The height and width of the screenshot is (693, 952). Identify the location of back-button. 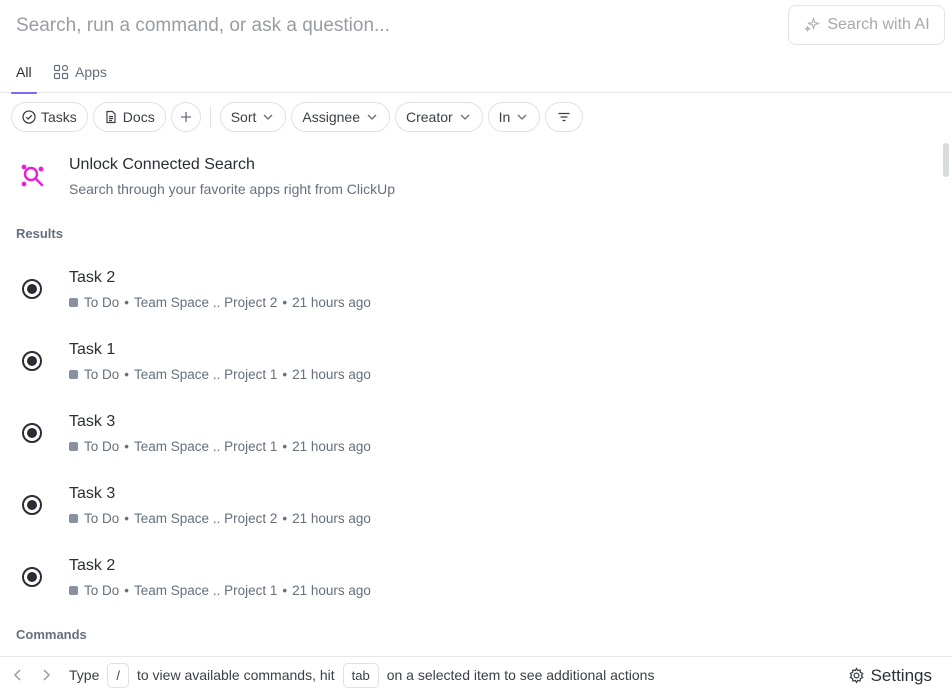
(18, 675).